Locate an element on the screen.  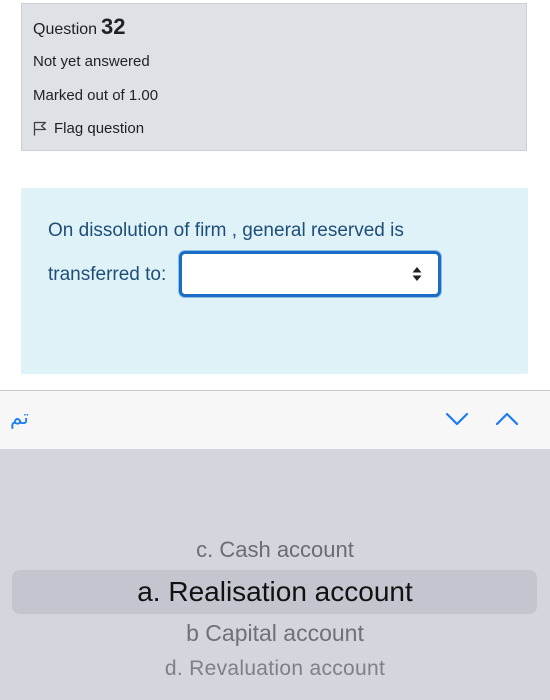
question-state: Not yet answered is located at coordinates (91, 61).